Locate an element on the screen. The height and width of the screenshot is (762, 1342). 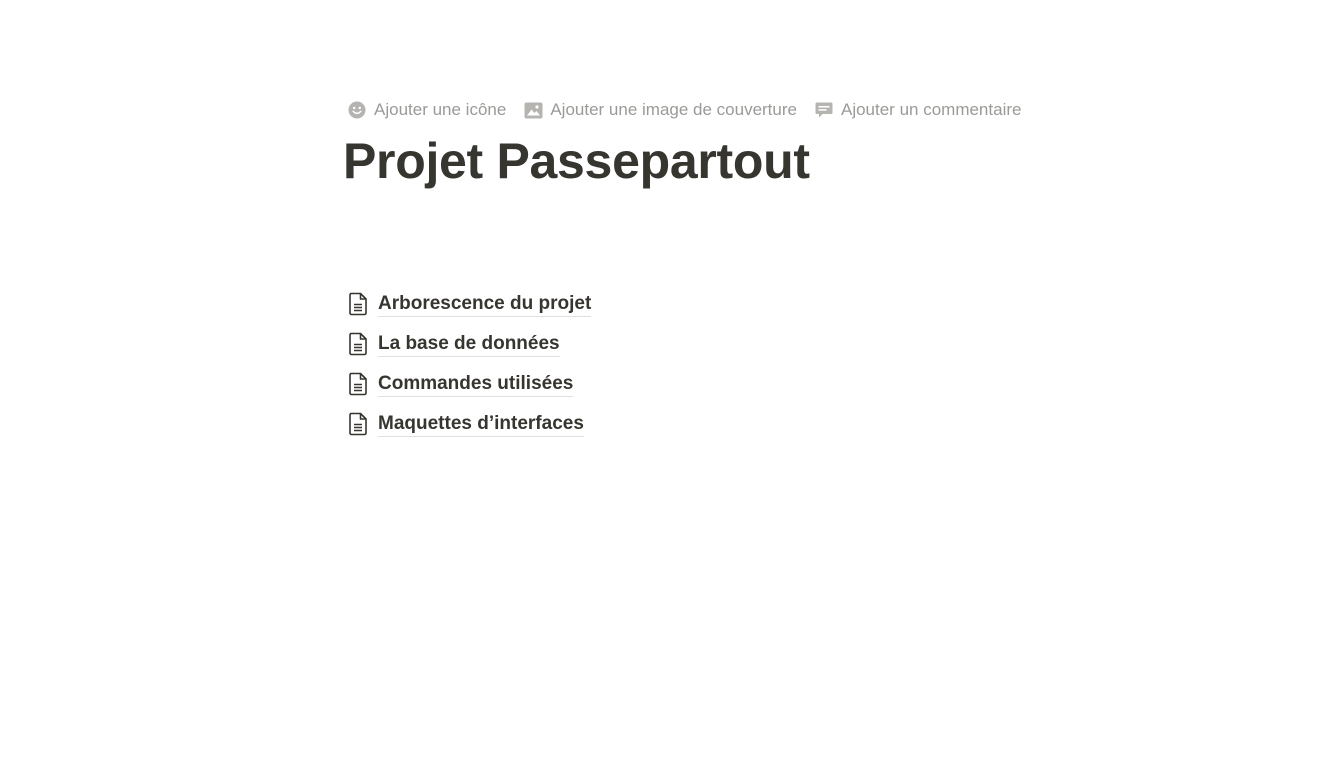
subpage-label: Commandes utilisées is located at coordinates (476, 384).